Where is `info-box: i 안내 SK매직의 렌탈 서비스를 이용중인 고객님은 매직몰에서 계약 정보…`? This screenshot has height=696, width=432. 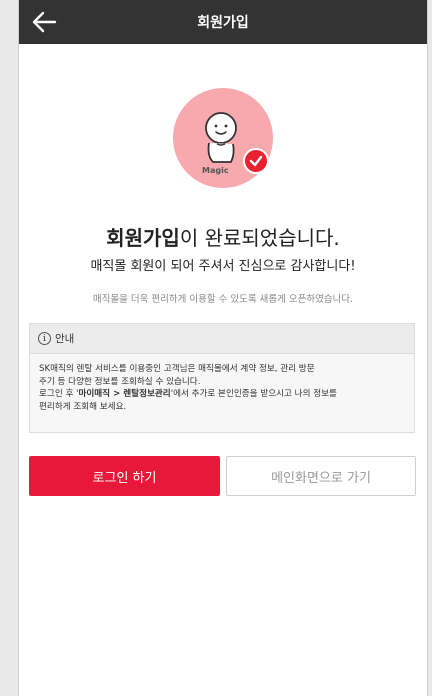 info-box: i 안내 SK매직의 렌탈 서비스를 이용중인 고객님은 매직몰에서 계약 정보… is located at coordinates (222, 378).